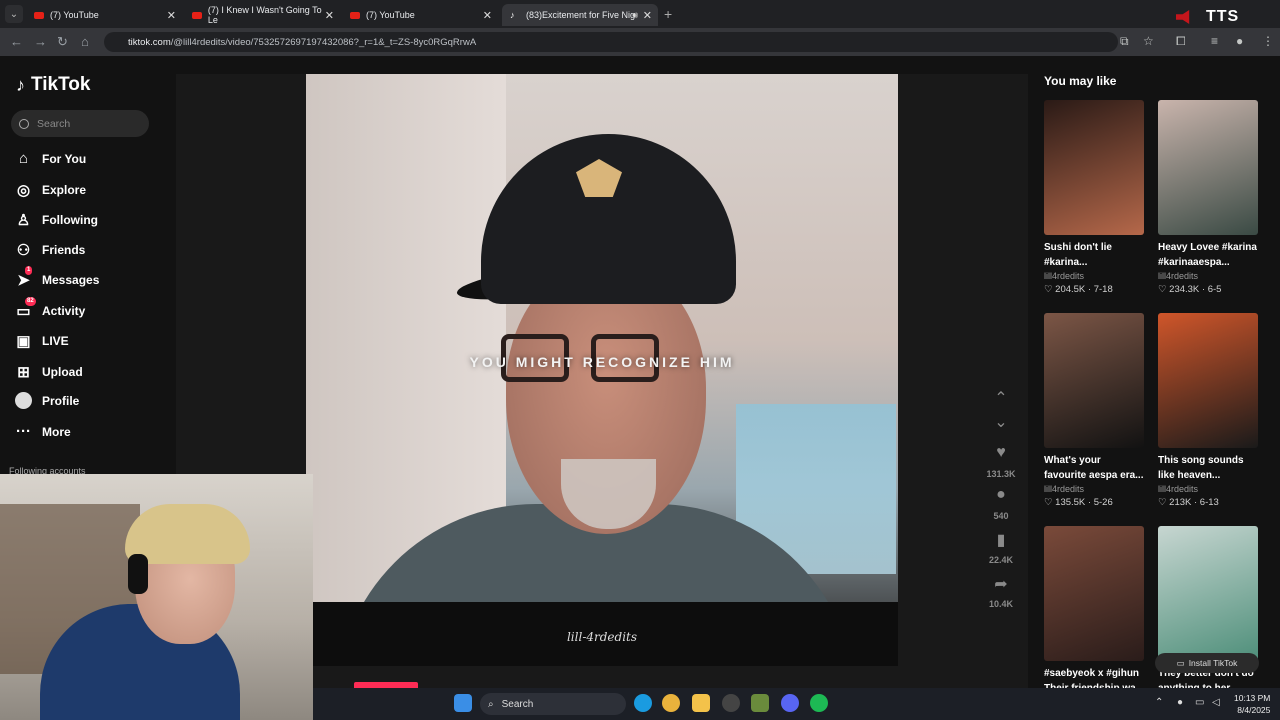  Describe the element at coordinates (50, 308) in the screenshot. I see `nav-activity: ▭ 82 Activity` at that location.